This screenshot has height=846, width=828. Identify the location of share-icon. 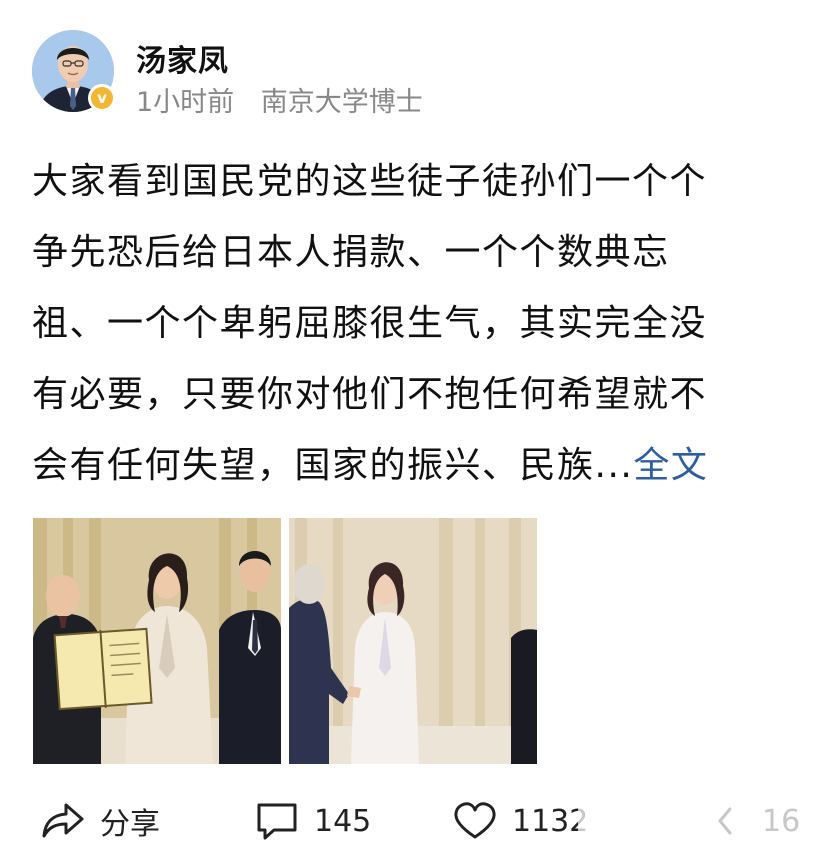
(63, 820).